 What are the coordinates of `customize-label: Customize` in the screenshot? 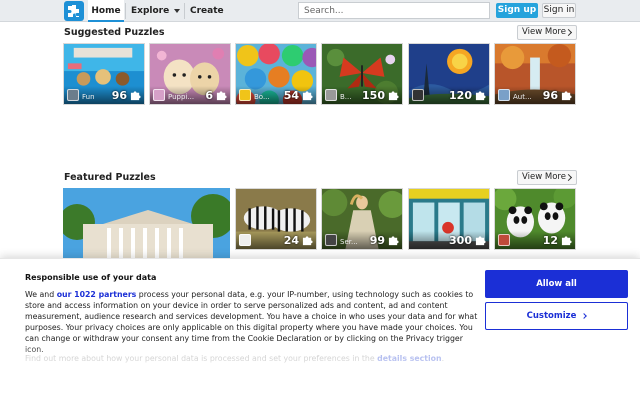 It's located at (551, 316).